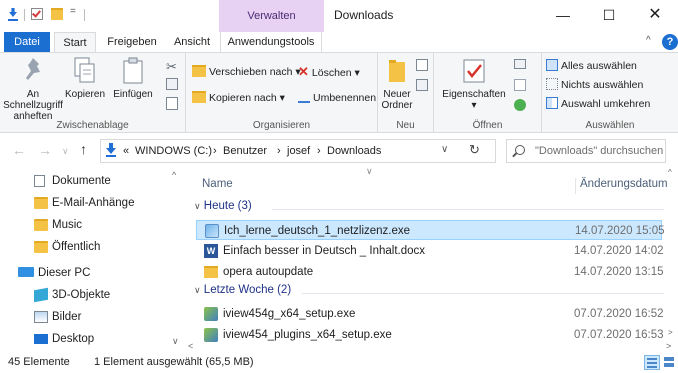  I want to click on scroll-right-arrow-icon: >, so click(668, 346).